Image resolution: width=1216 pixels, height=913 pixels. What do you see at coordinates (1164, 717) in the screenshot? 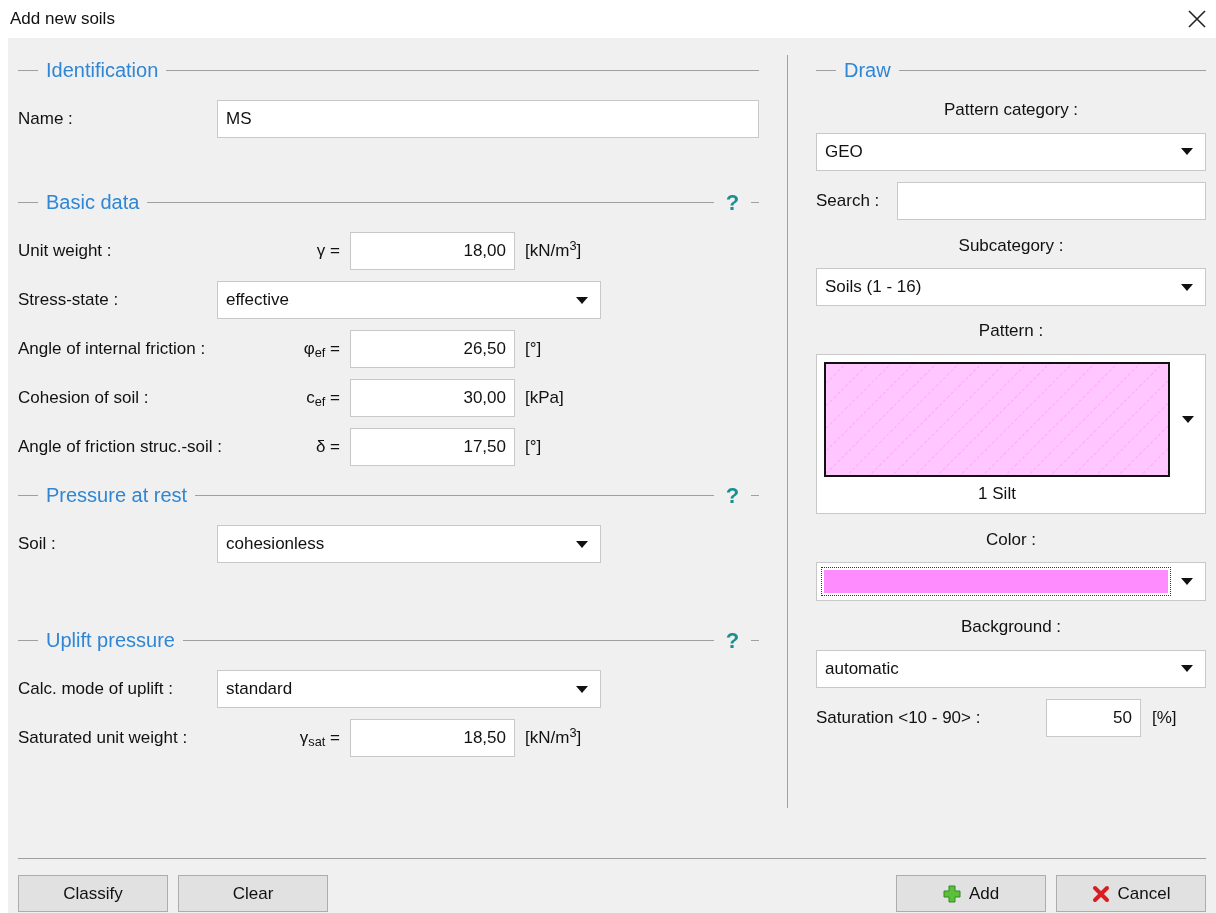
I see `unit-label: [%]` at bounding box center [1164, 717].